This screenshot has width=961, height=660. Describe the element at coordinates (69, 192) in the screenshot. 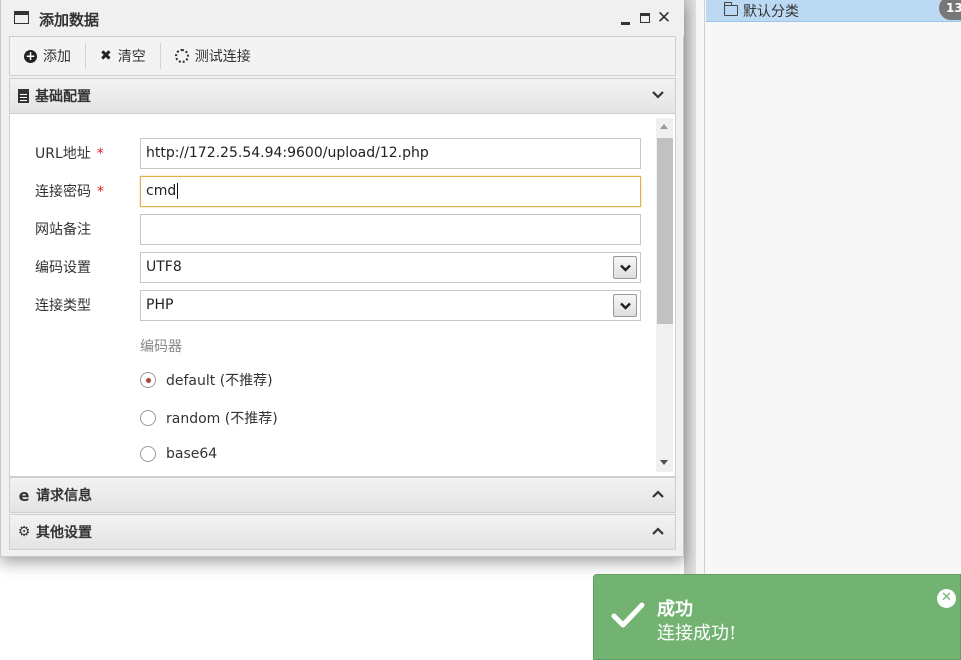

I see `password-label: 连接密码 *` at that location.